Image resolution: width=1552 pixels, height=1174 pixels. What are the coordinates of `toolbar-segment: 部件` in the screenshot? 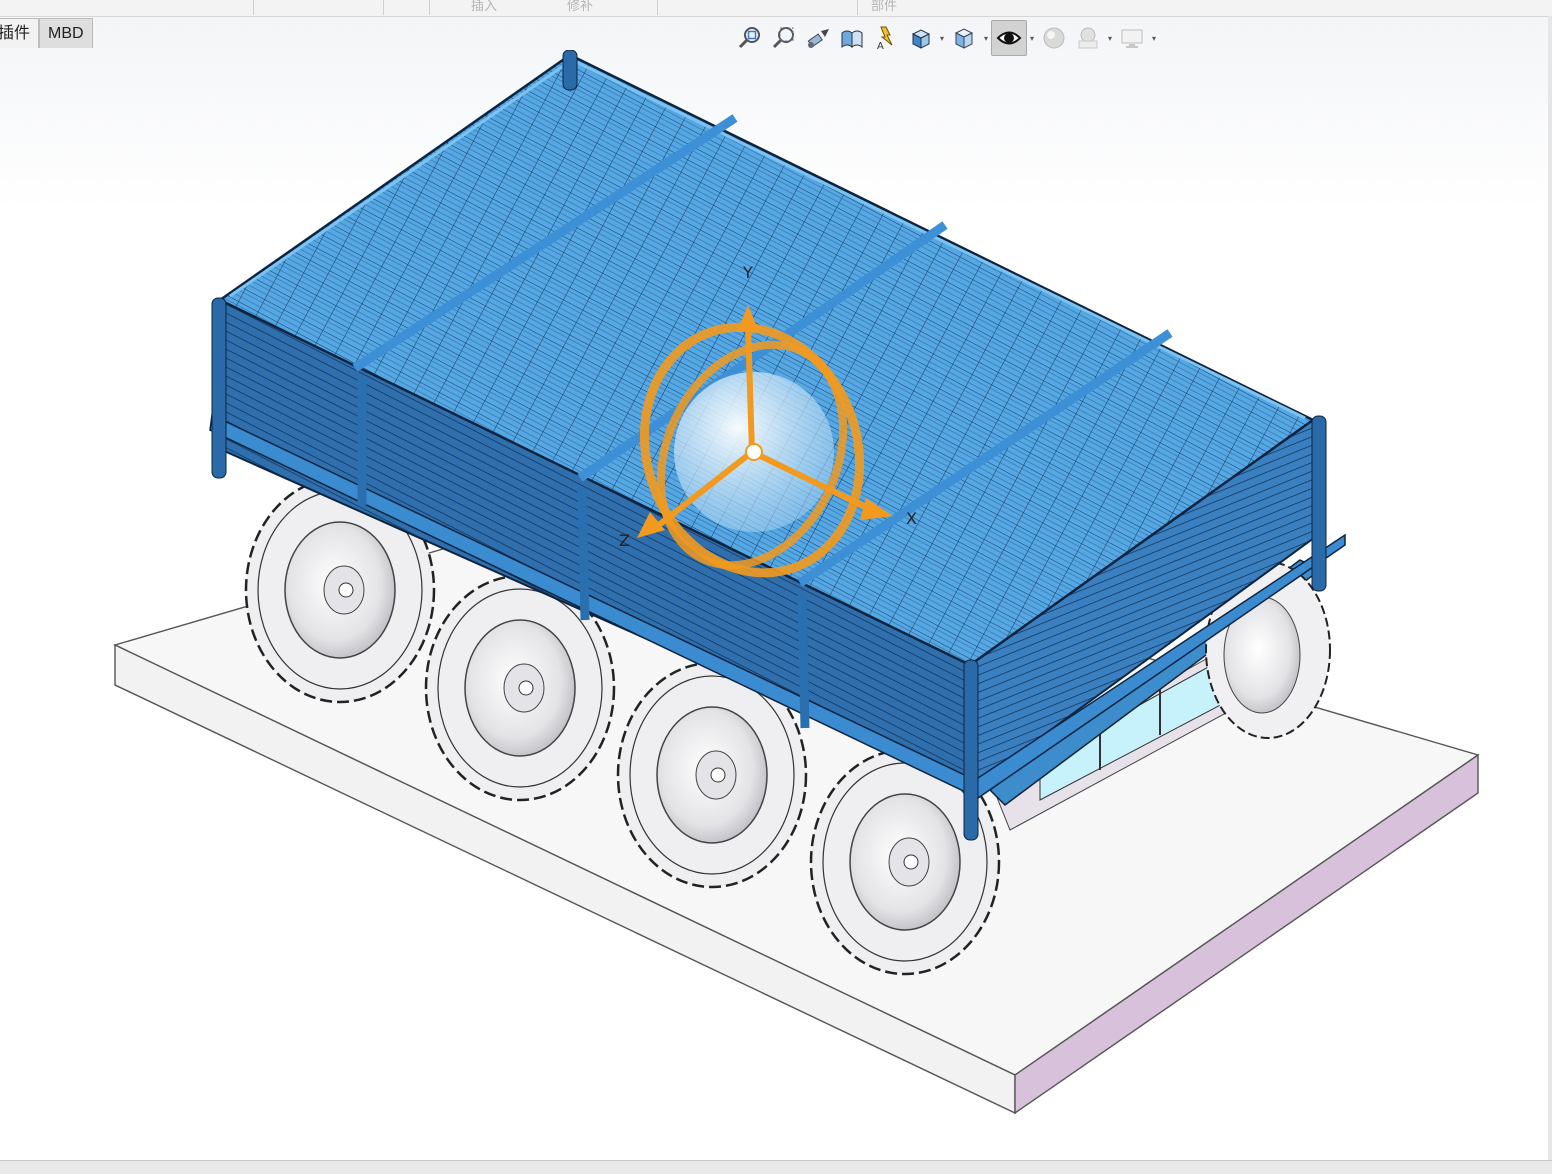 It's located at (1204, 7).